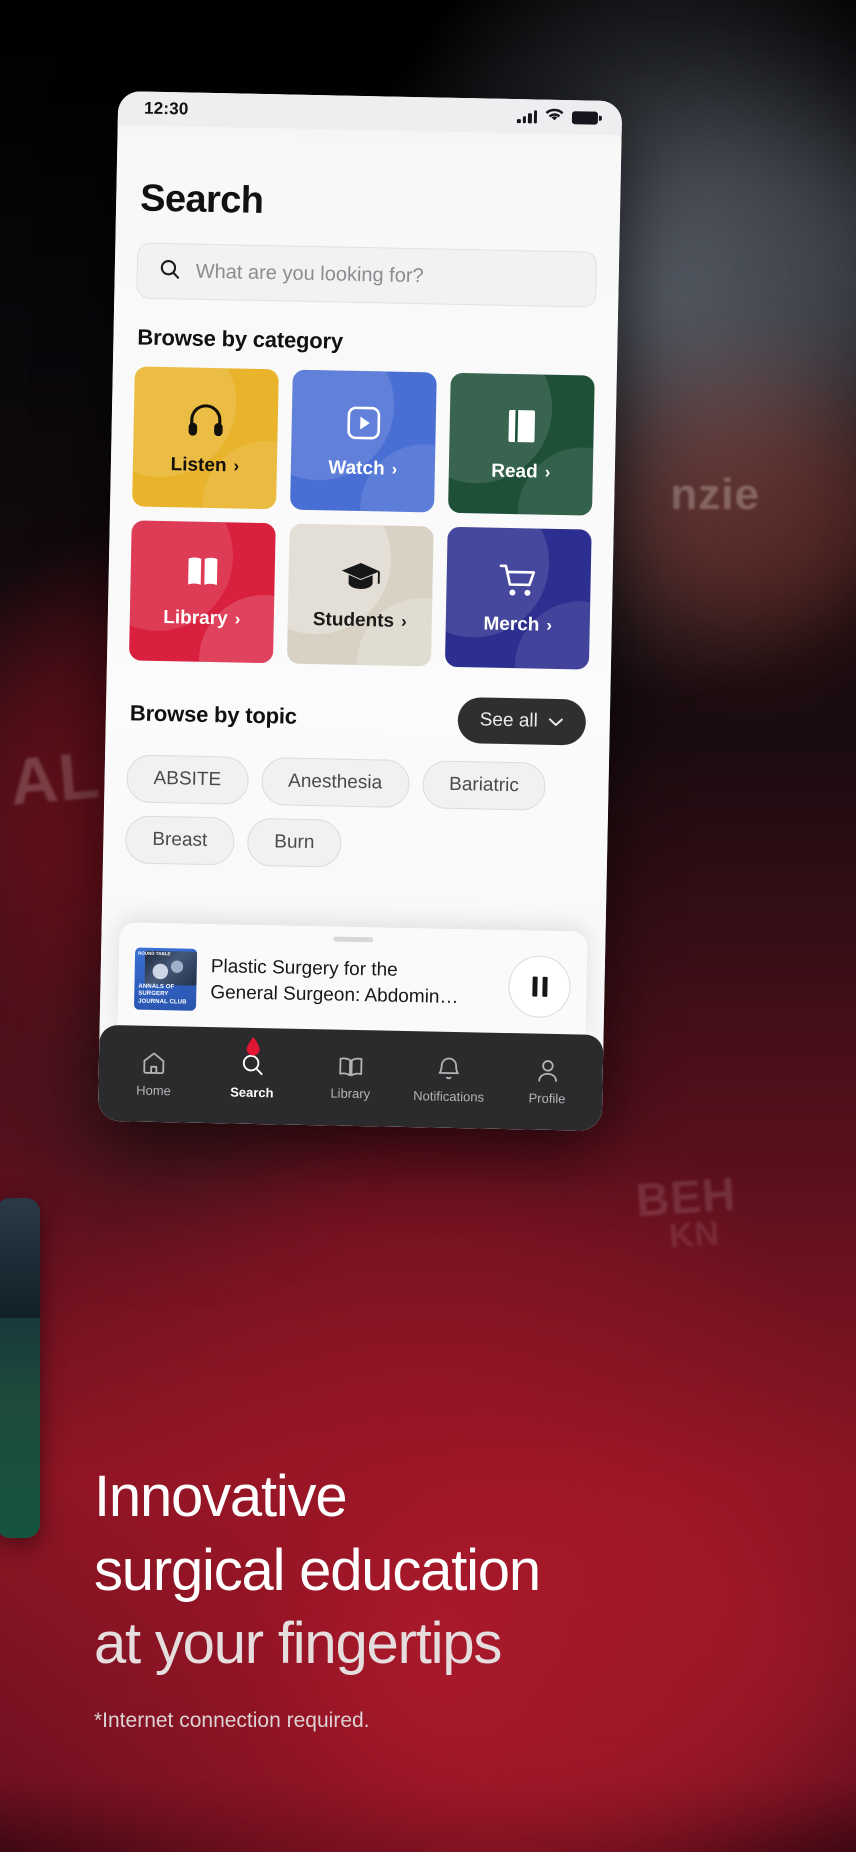 The height and width of the screenshot is (1852, 856). What do you see at coordinates (521, 426) in the screenshot?
I see `book-closed-icon` at bounding box center [521, 426].